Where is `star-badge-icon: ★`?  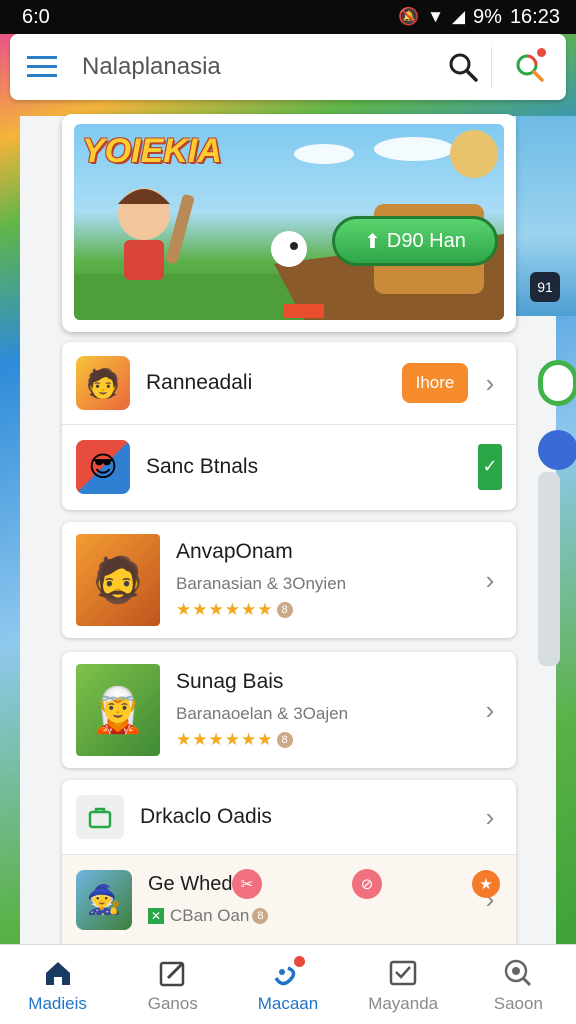
star-badge-icon: ★ is located at coordinates (486, 884).